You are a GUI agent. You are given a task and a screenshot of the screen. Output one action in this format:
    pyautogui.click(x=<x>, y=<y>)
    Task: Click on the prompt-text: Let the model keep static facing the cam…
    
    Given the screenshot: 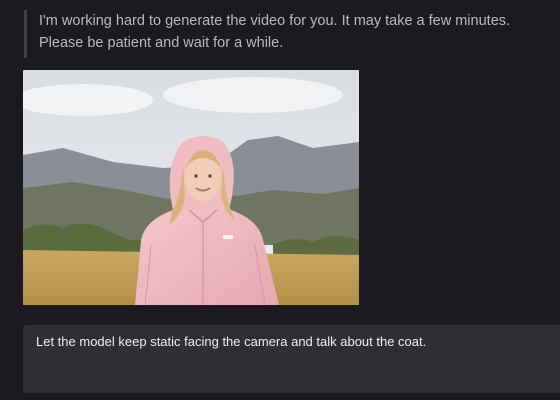 What is the action you would take?
    pyautogui.click(x=231, y=341)
    